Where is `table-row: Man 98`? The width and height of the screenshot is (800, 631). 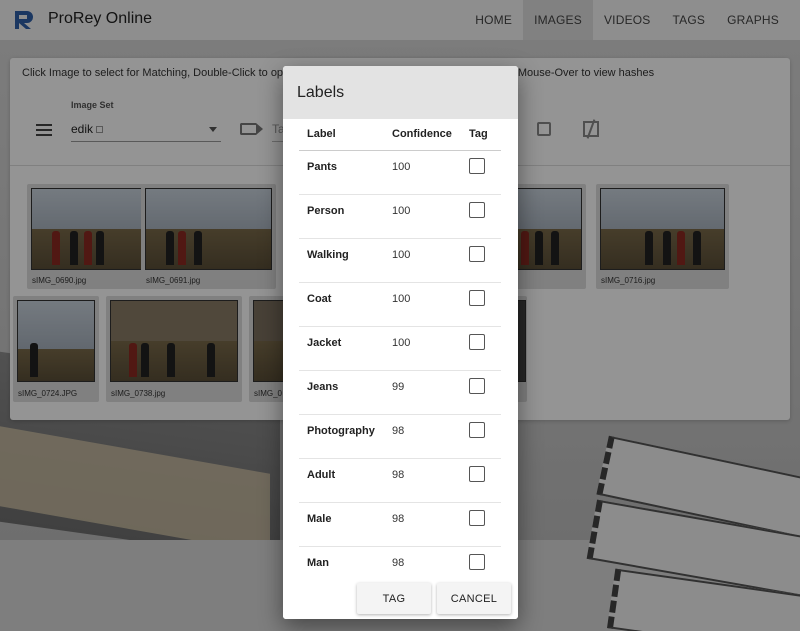 table-row: Man 98 is located at coordinates (400, 561).